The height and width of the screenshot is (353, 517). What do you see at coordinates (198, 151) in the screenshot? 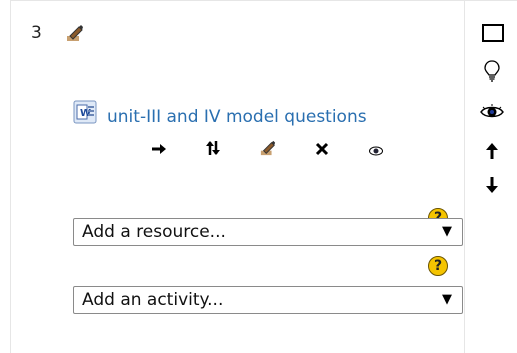
I see `move-icon` at bounding box center [198, 151].